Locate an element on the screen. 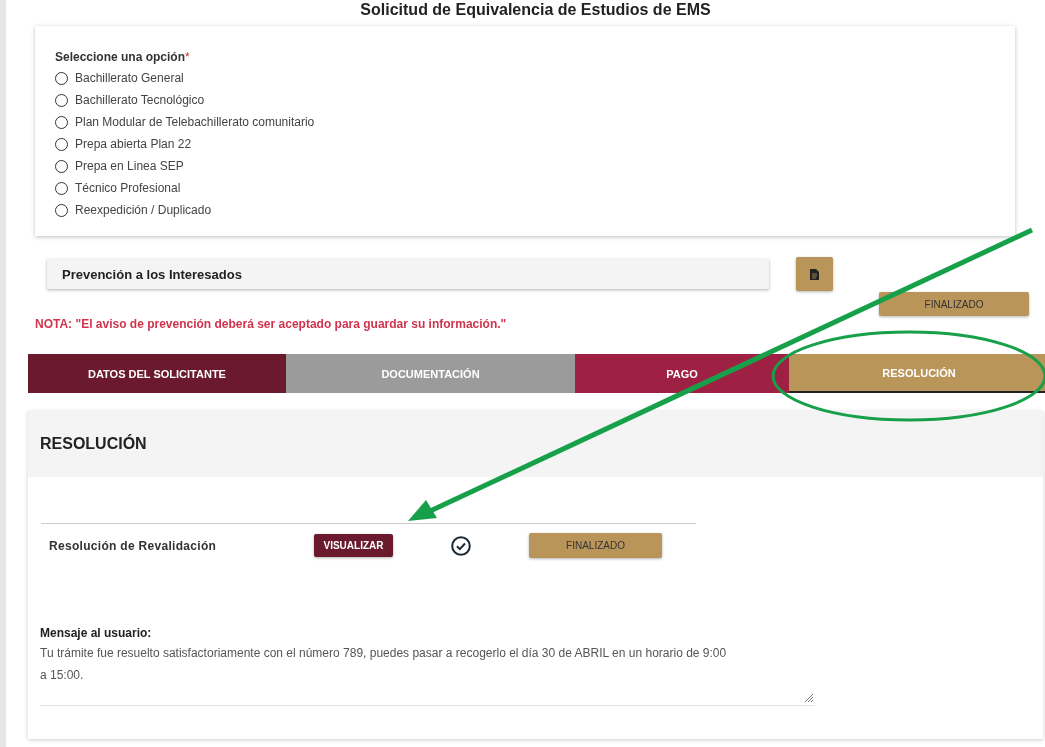 The height and width of the screenshot is (747, 1045). view-button: VISUALIZAR is located at coordinates (353, 545).